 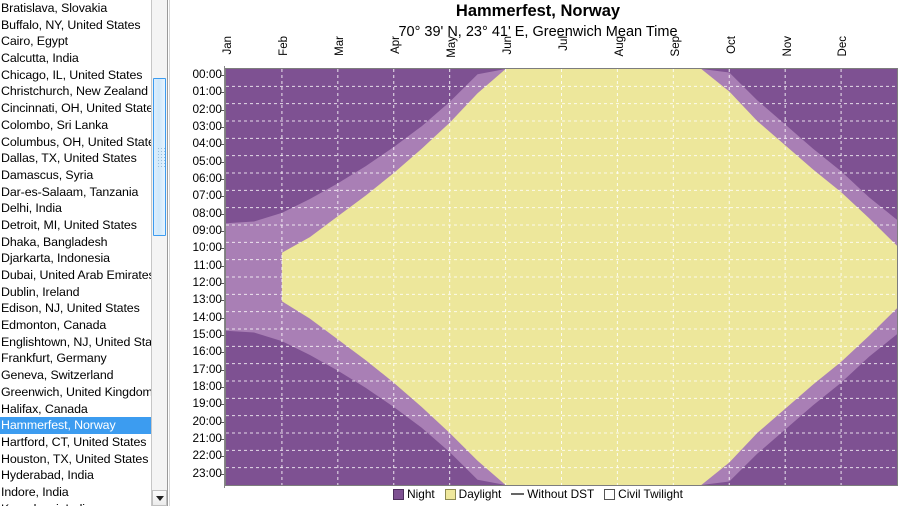 I want to click on legend-item: Civil Twilight, so click(x=643, y=494).